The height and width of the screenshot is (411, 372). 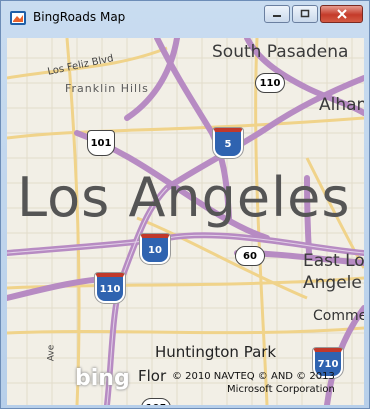 I want to click on close-button, so click(x=341, y=14).